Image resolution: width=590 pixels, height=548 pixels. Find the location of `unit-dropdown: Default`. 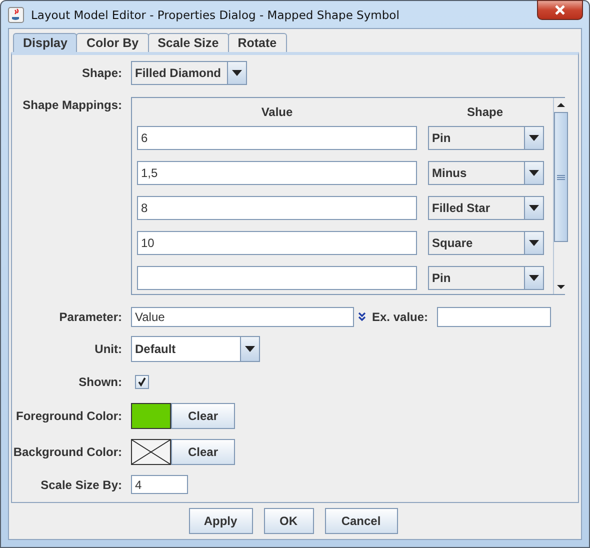

unit-dropdown: Default is located at coordinates (195, 349).